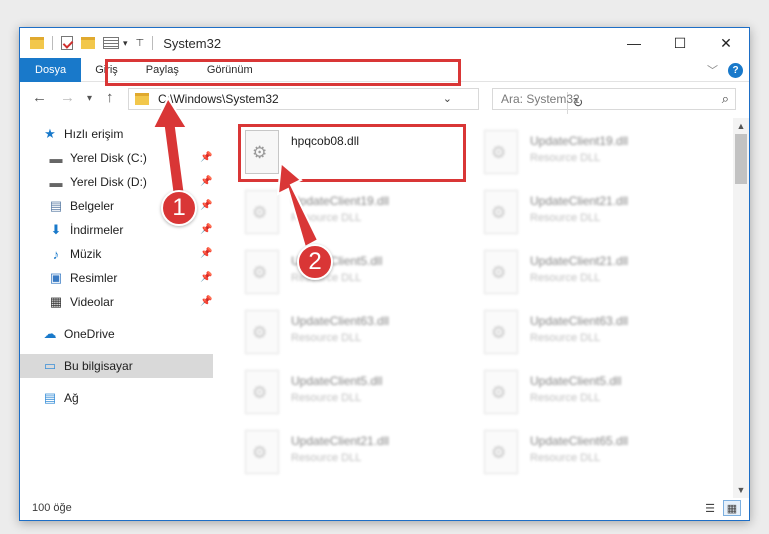  I want to click on arrow-2-shape, so click(298, 204).